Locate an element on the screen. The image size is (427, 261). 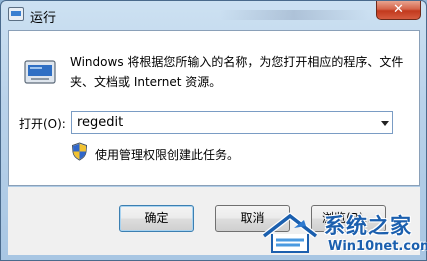
title-bar: 运行 ✕ is located at coordinates (213, 15).